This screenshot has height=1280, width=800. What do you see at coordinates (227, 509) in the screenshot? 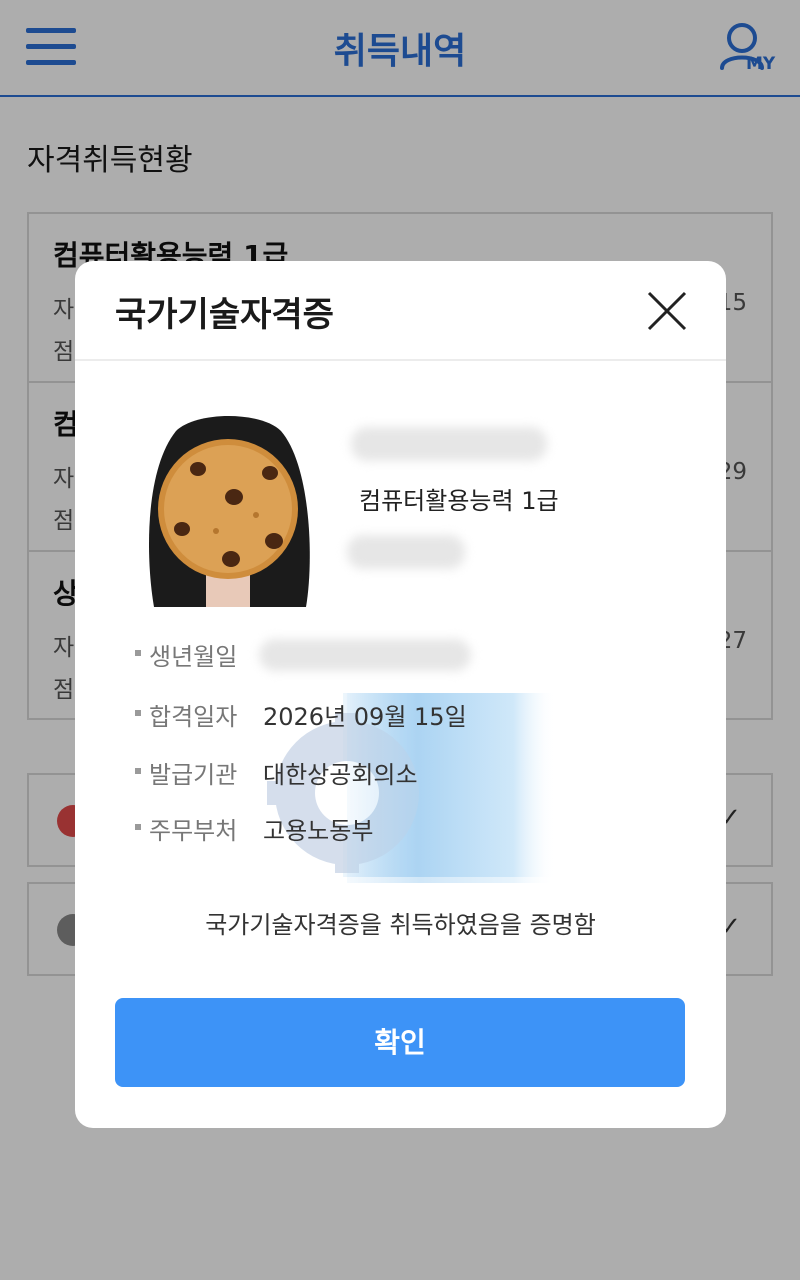
I see `profile-photo` at bounding box center [227, 509].